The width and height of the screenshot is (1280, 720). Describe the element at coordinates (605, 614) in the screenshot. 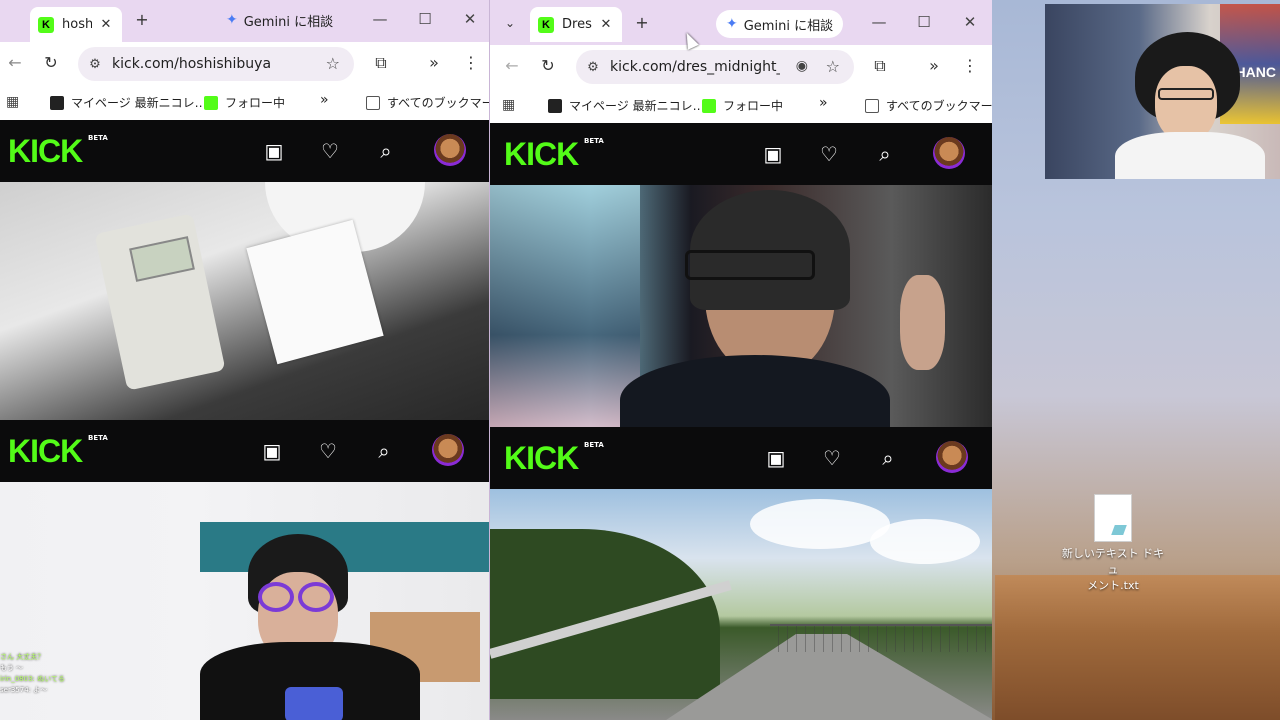

I see `trees` at that location.